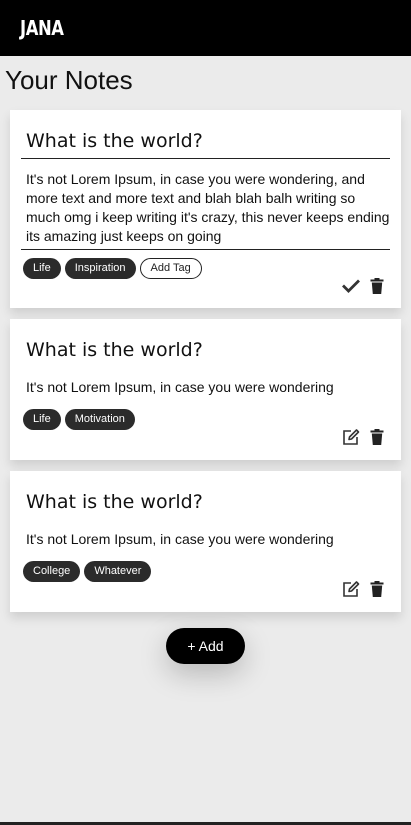  What do you see at coordinates (52, 571) in the screenshot?
I see `tag-chip: College` at bounding box center [52, 571].